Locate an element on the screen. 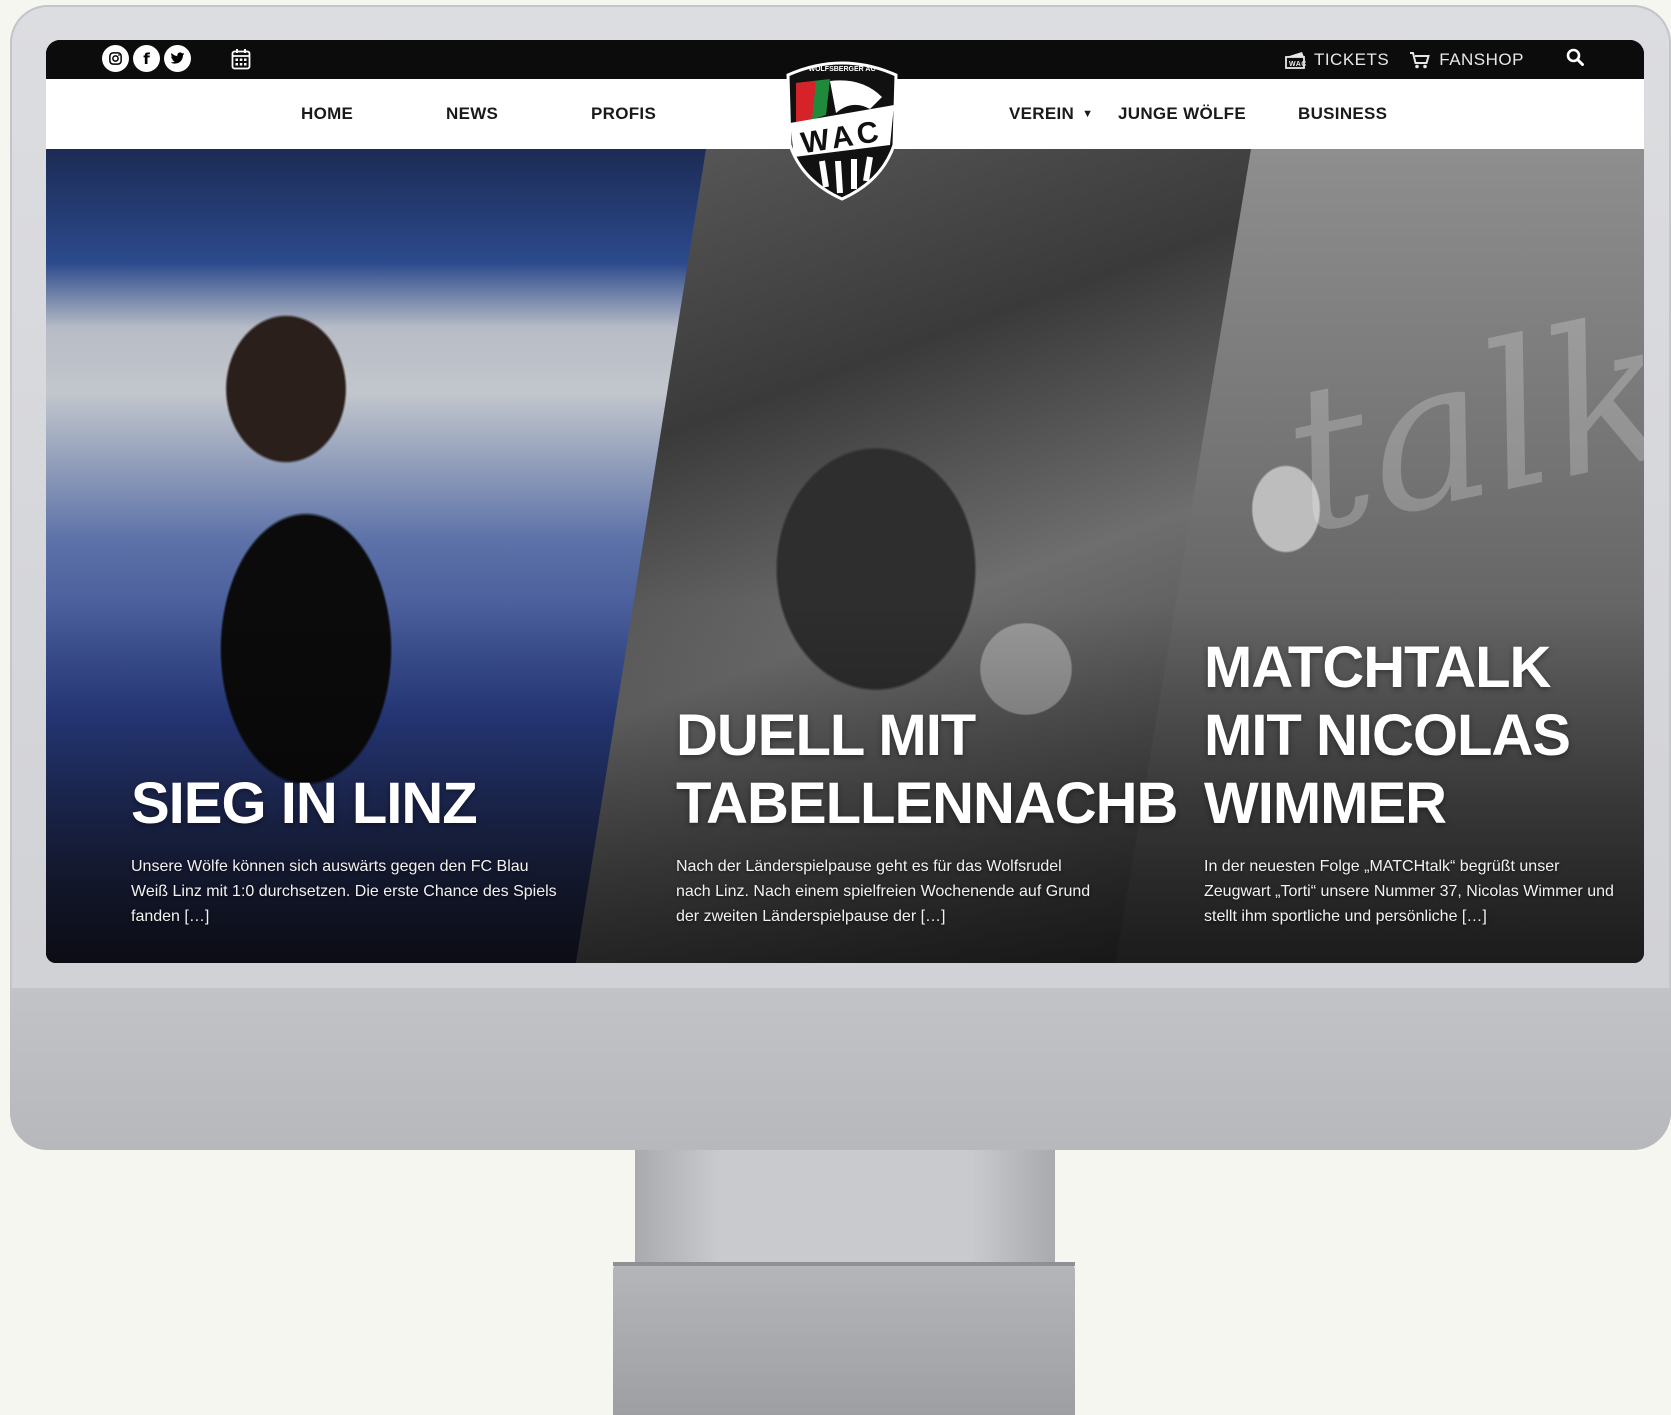 The image size is (1671, 1415). fanshop-link: FANSHOP is located at coordinates (1466, 60).